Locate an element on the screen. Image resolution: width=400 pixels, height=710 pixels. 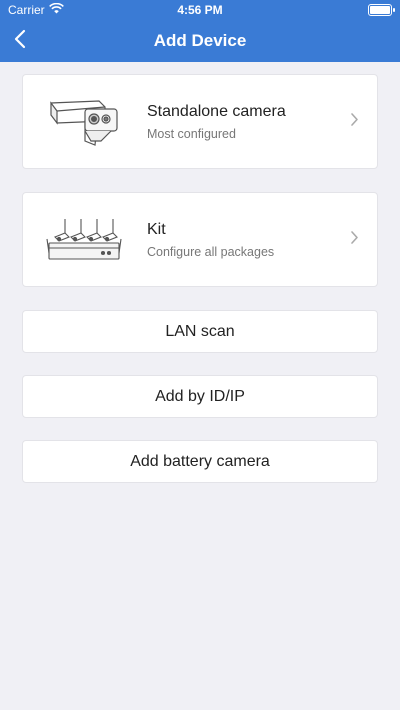
bullet-camera-icon is located at coordinates (85, 122).